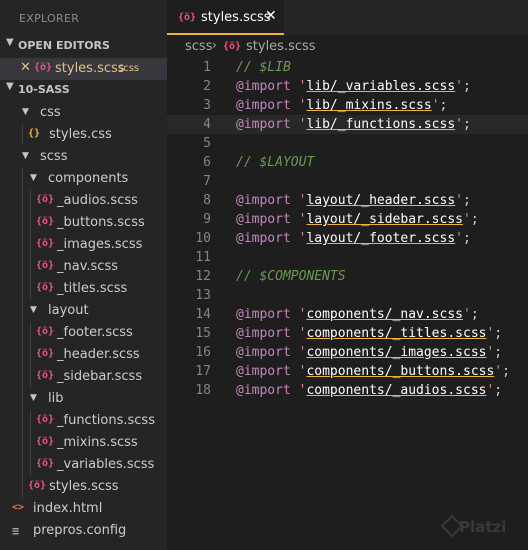 The height and width of the screenshot is (550, 528). I want to click on tree-item-label: css, so click(50, 112).